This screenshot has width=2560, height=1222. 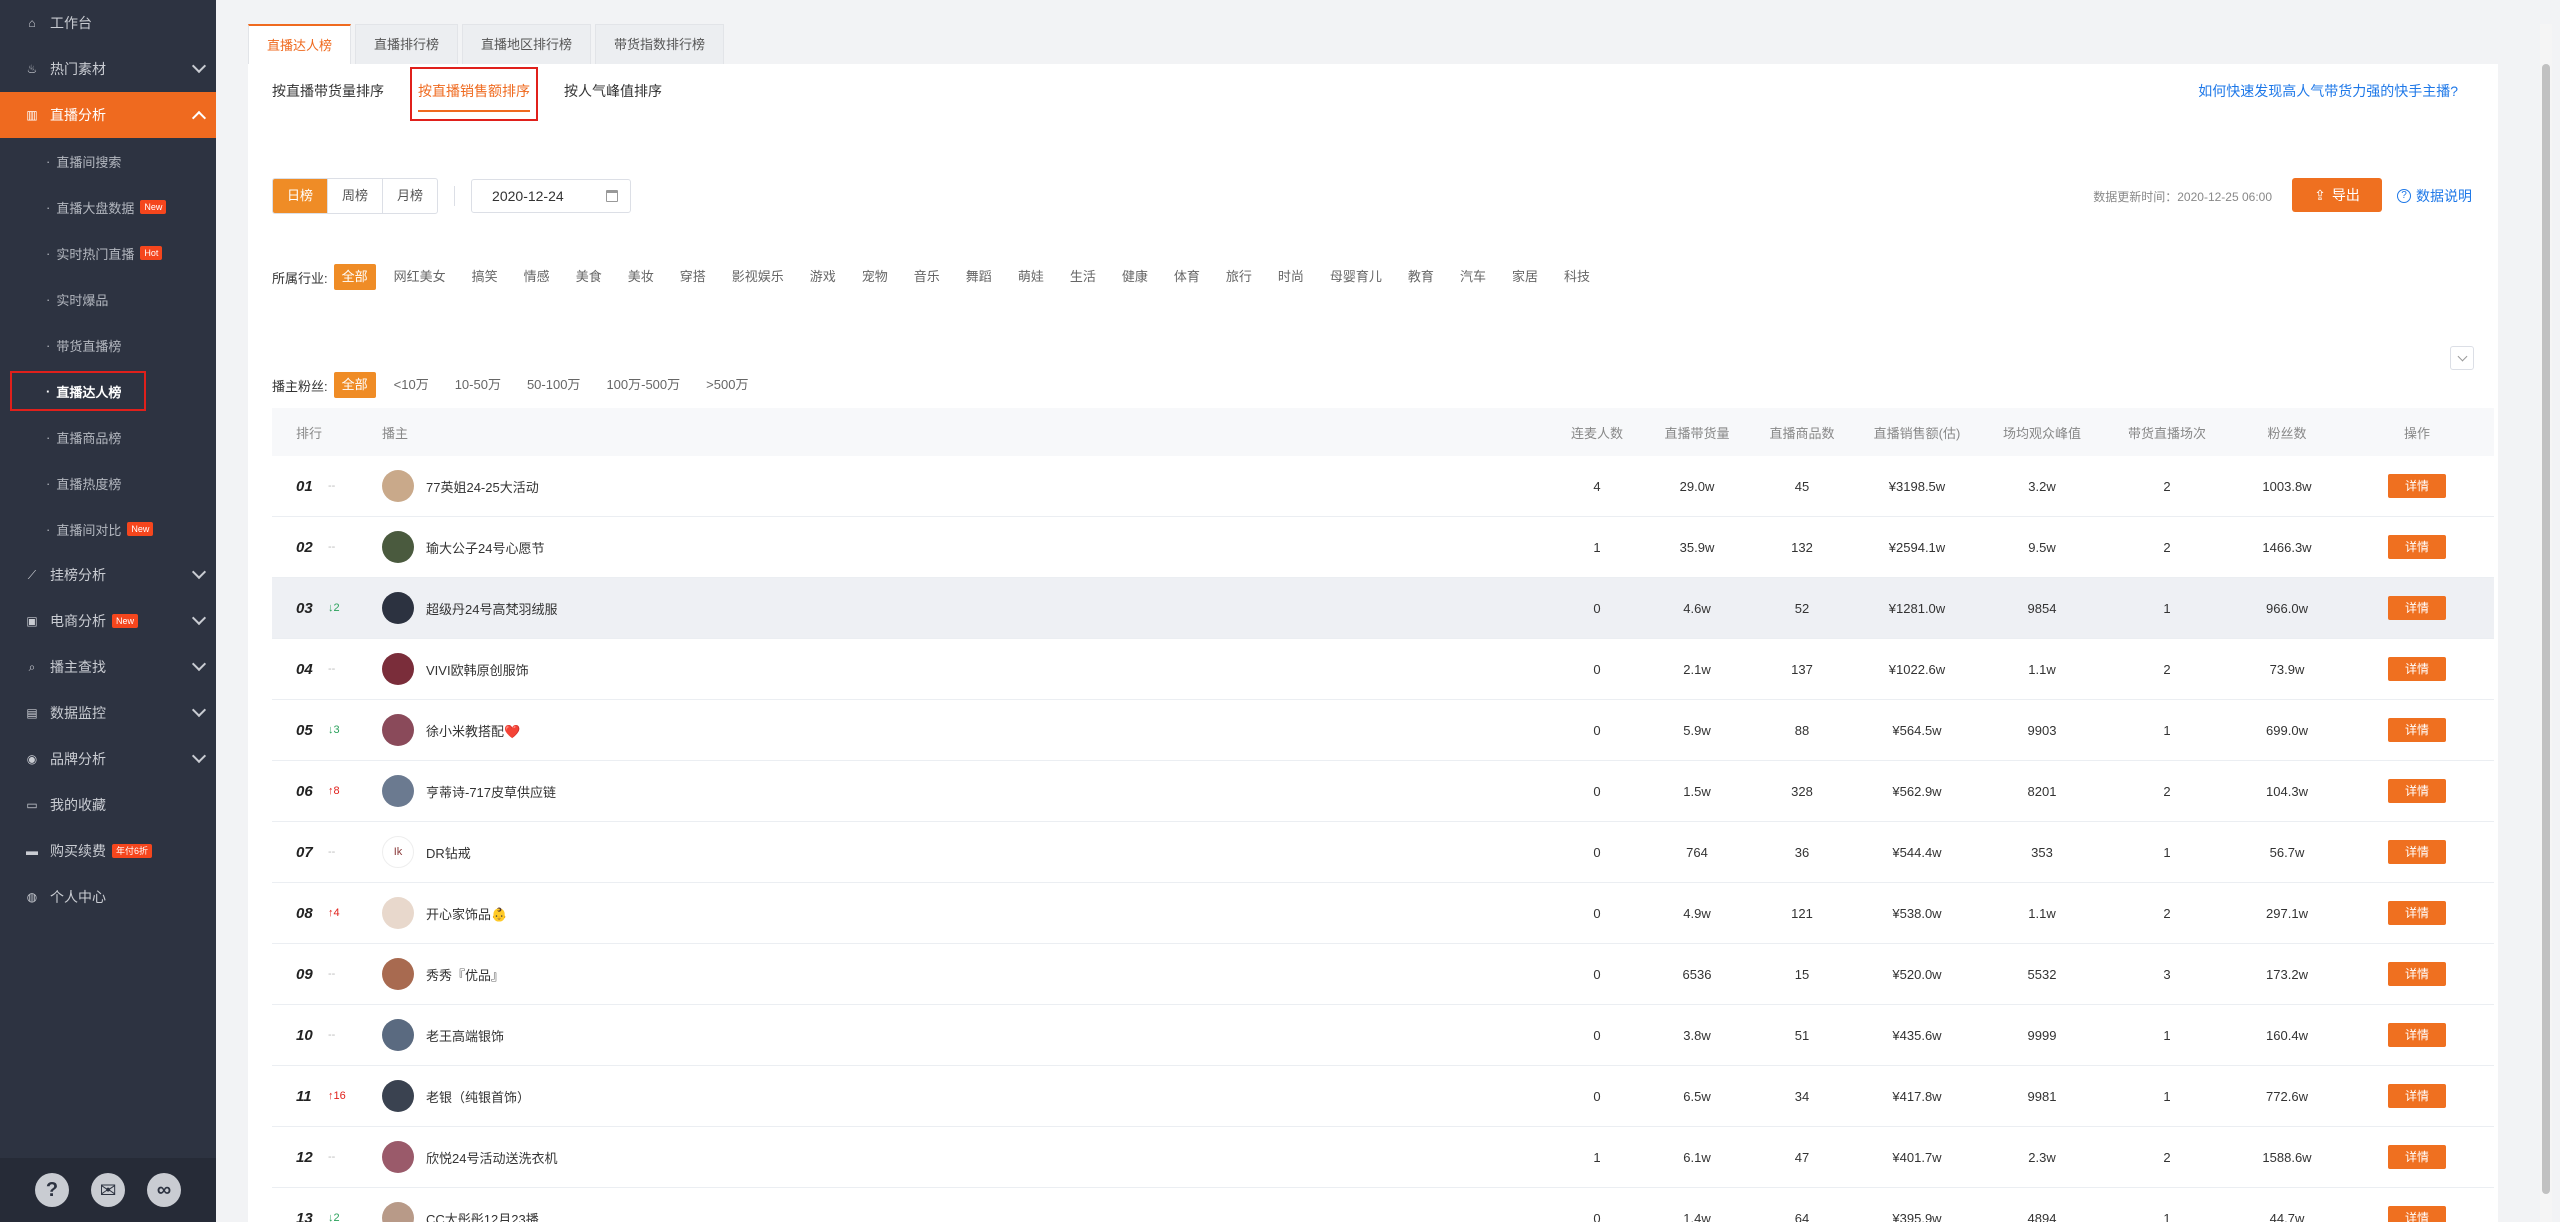 I want to click on industry-option: 母婴育儿, so click(x=1356, y=277).